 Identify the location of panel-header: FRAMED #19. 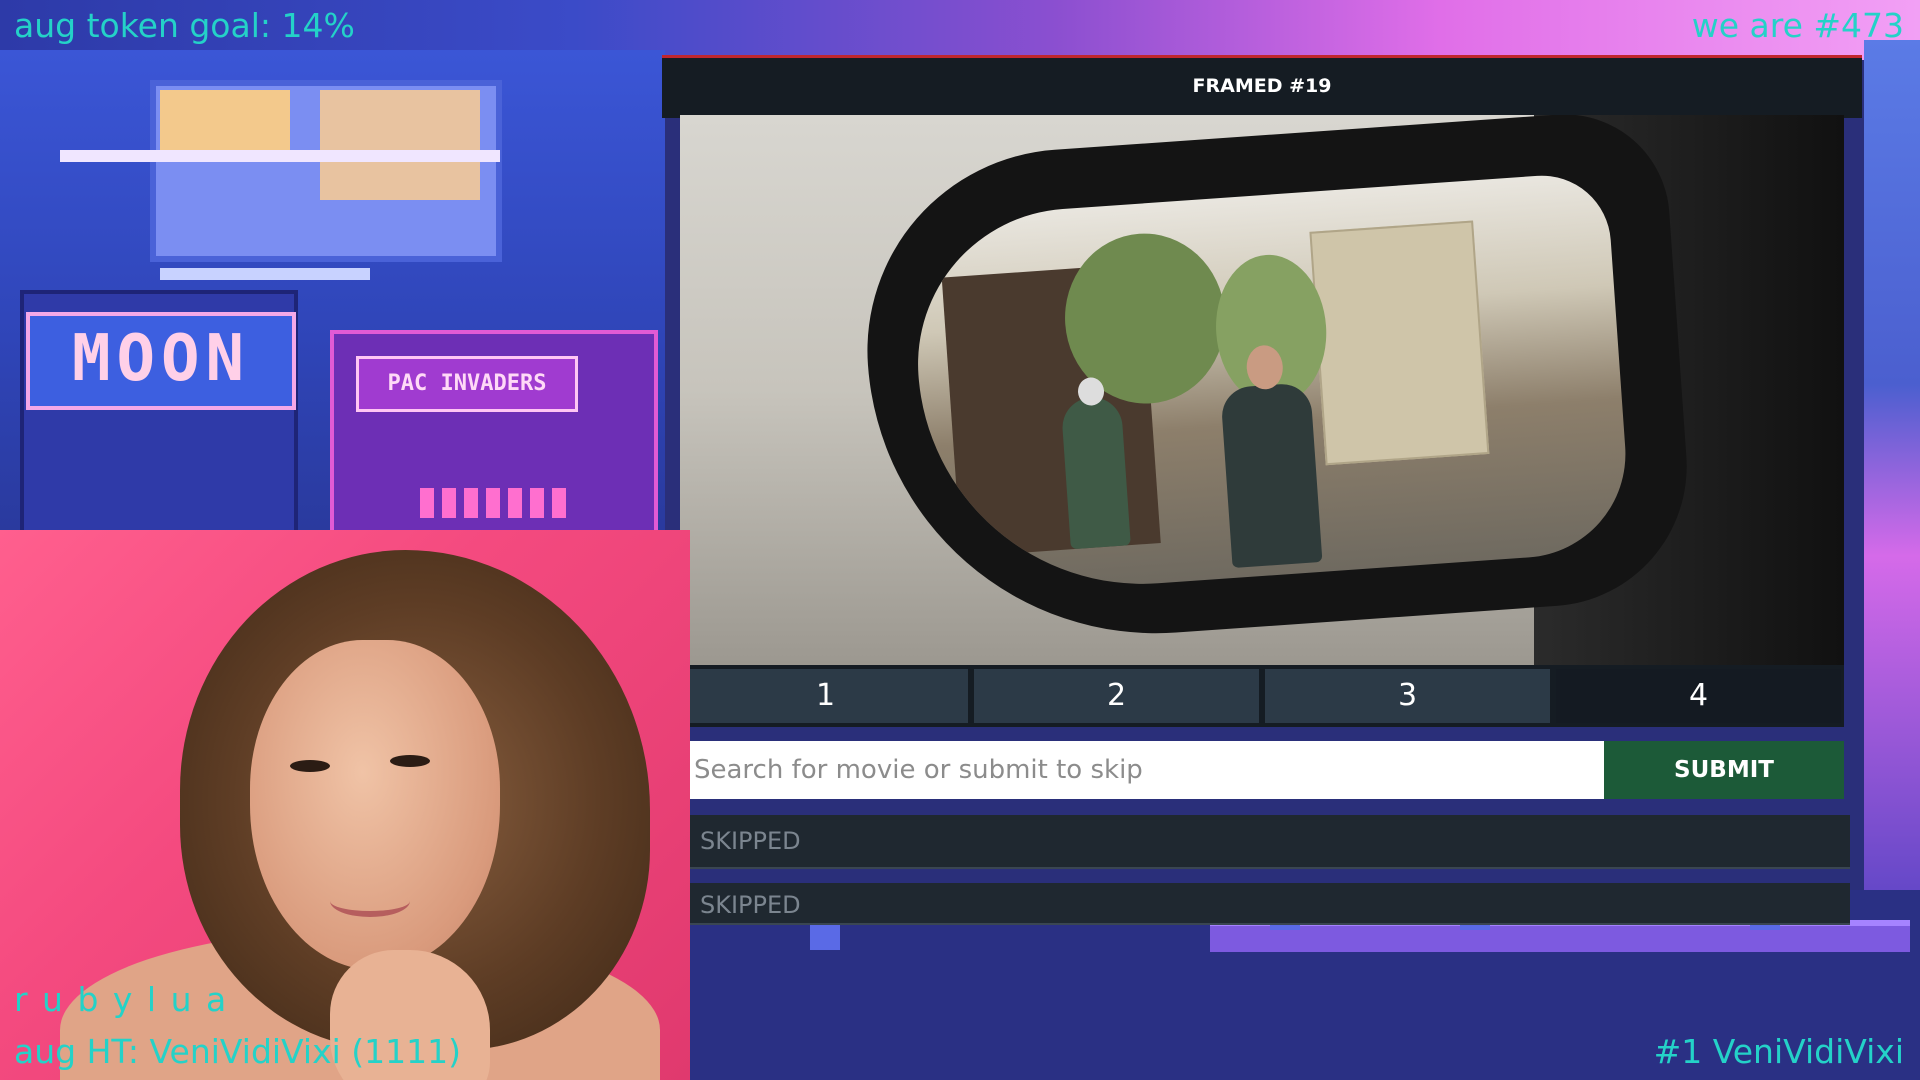
(1262, 86).